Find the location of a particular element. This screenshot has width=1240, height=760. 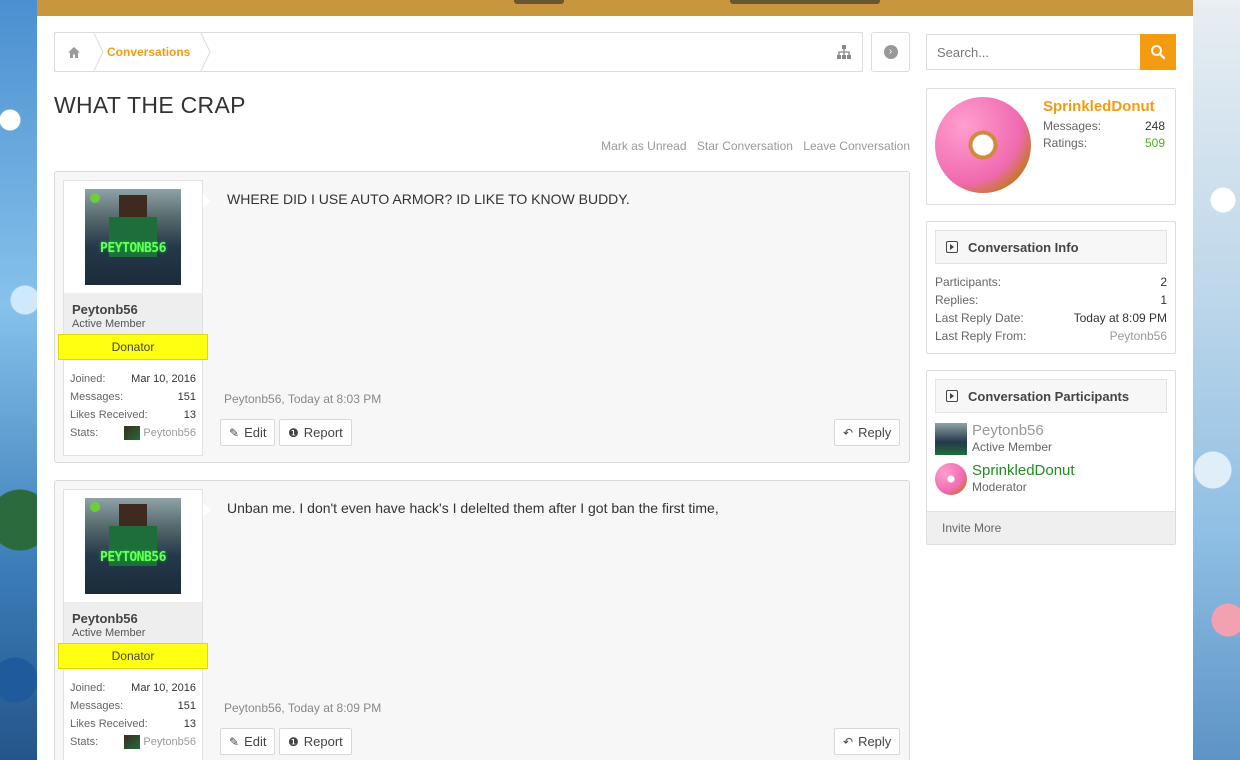

participant-title: Moderator is located at coordinates (999, 487).